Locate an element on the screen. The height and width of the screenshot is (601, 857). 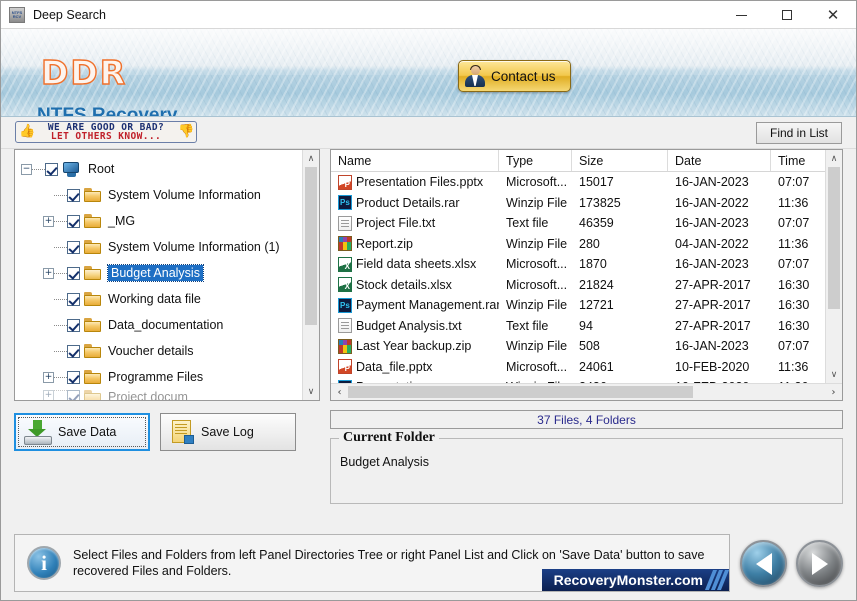
file-name-label: Report.zip is located at coordinates (384, 243).